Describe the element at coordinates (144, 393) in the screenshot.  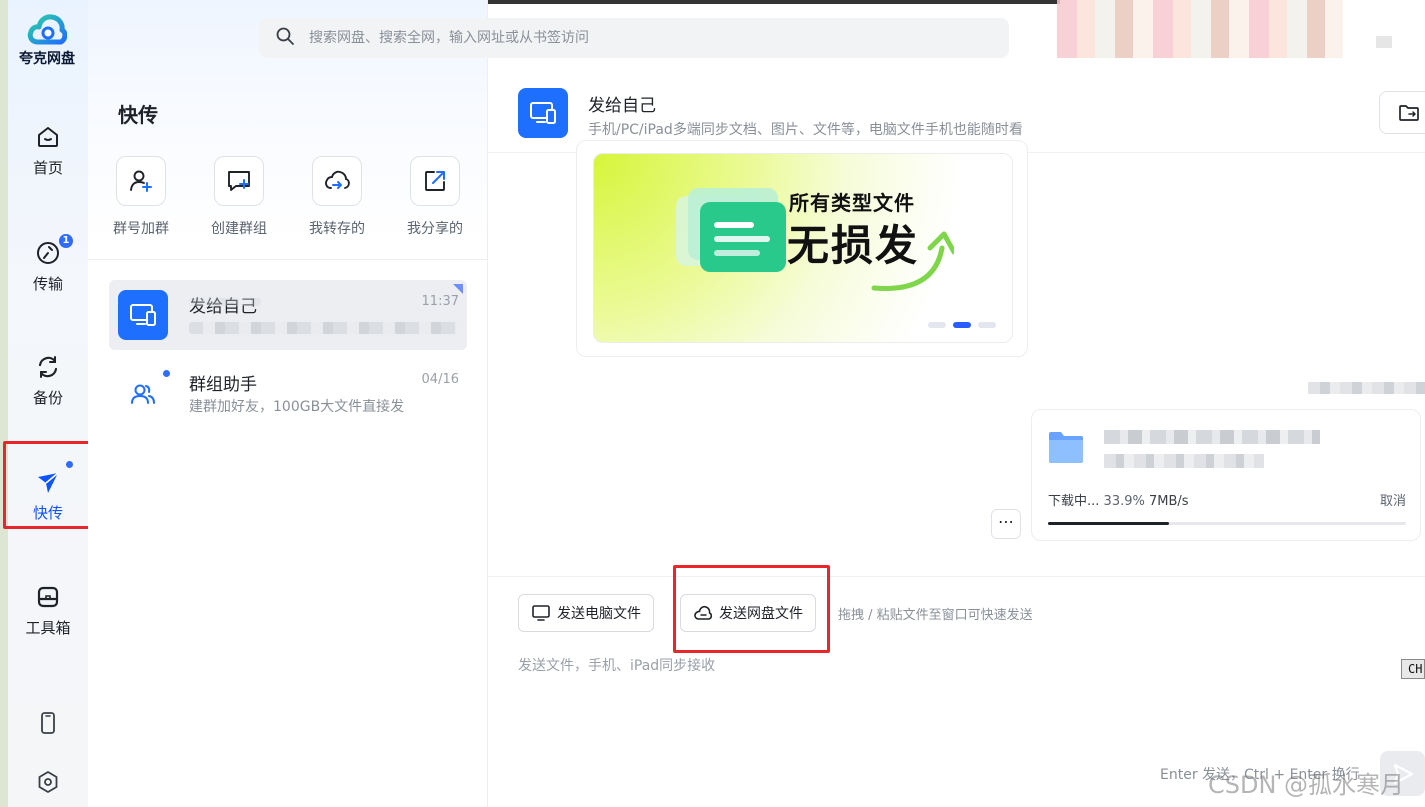
I see `group-users-icon` at that location.